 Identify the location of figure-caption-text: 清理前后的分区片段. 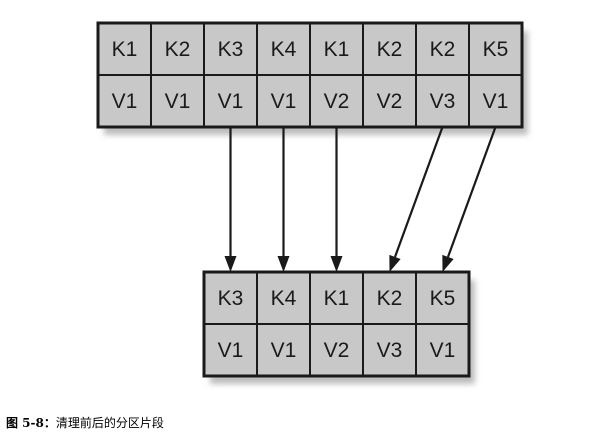
(109, 423).